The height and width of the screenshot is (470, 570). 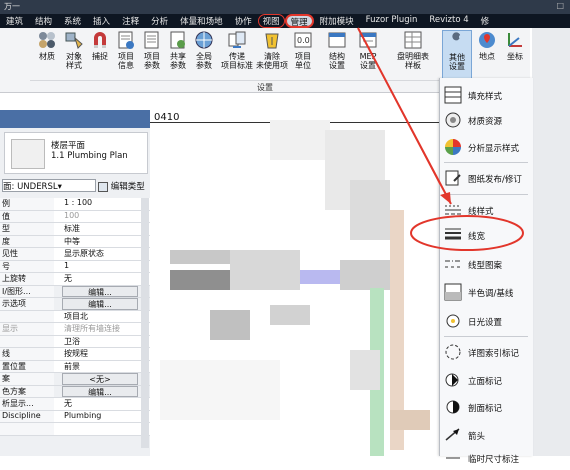 What do you see at coordinates (445, 198) in the screenshot?
I see `callout-arrowhead` at bounding box center [445, 198].